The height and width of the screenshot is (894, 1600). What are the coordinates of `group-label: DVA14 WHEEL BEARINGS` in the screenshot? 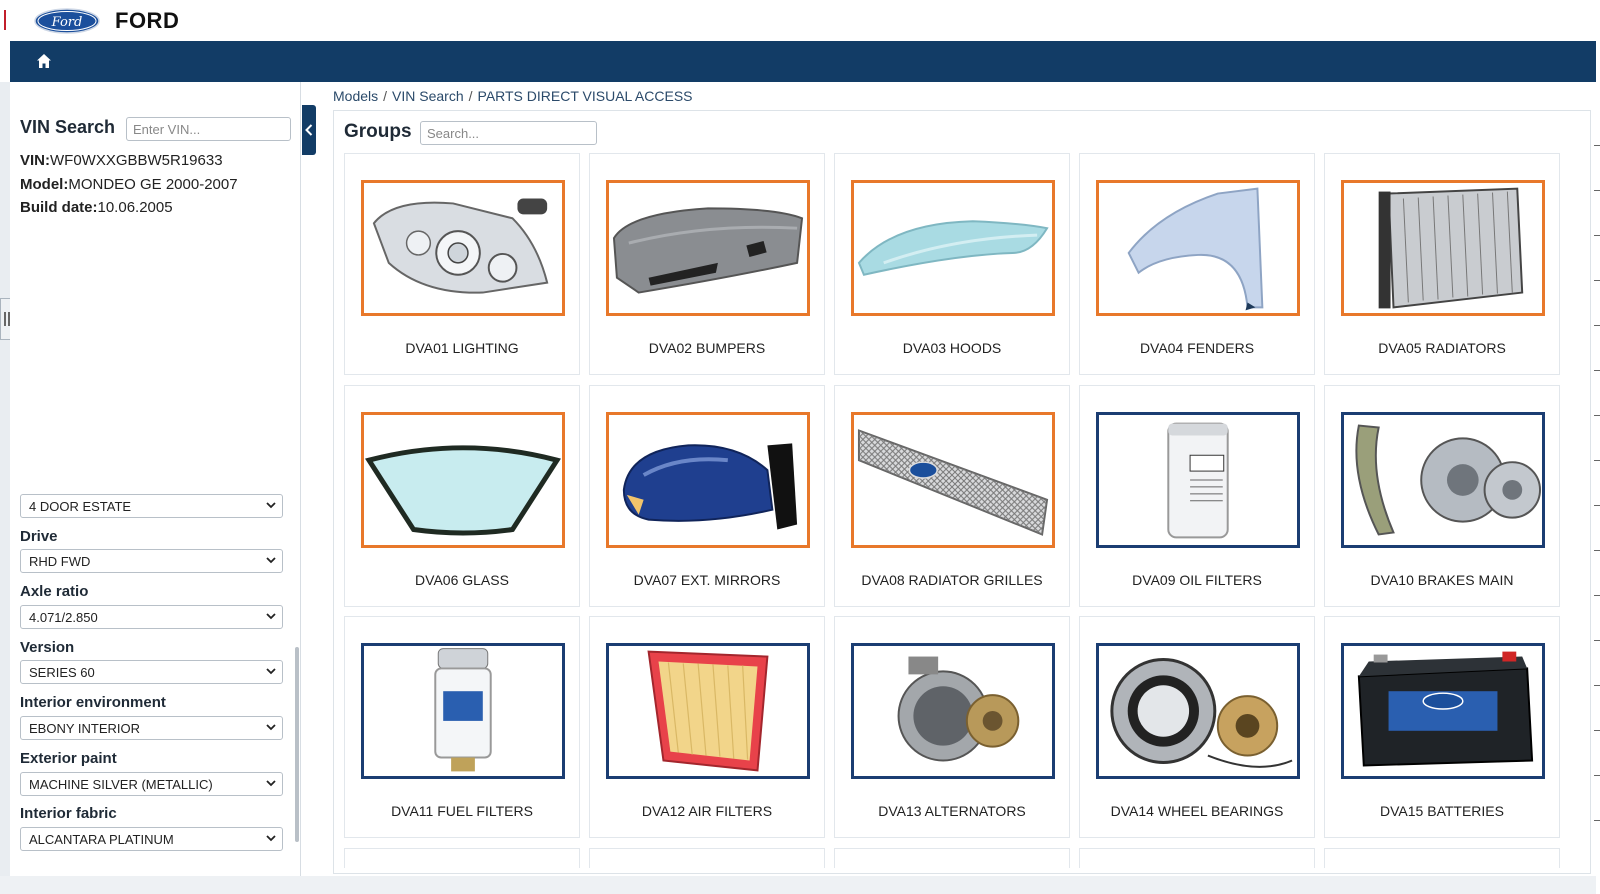 It's located at (1197, 811).